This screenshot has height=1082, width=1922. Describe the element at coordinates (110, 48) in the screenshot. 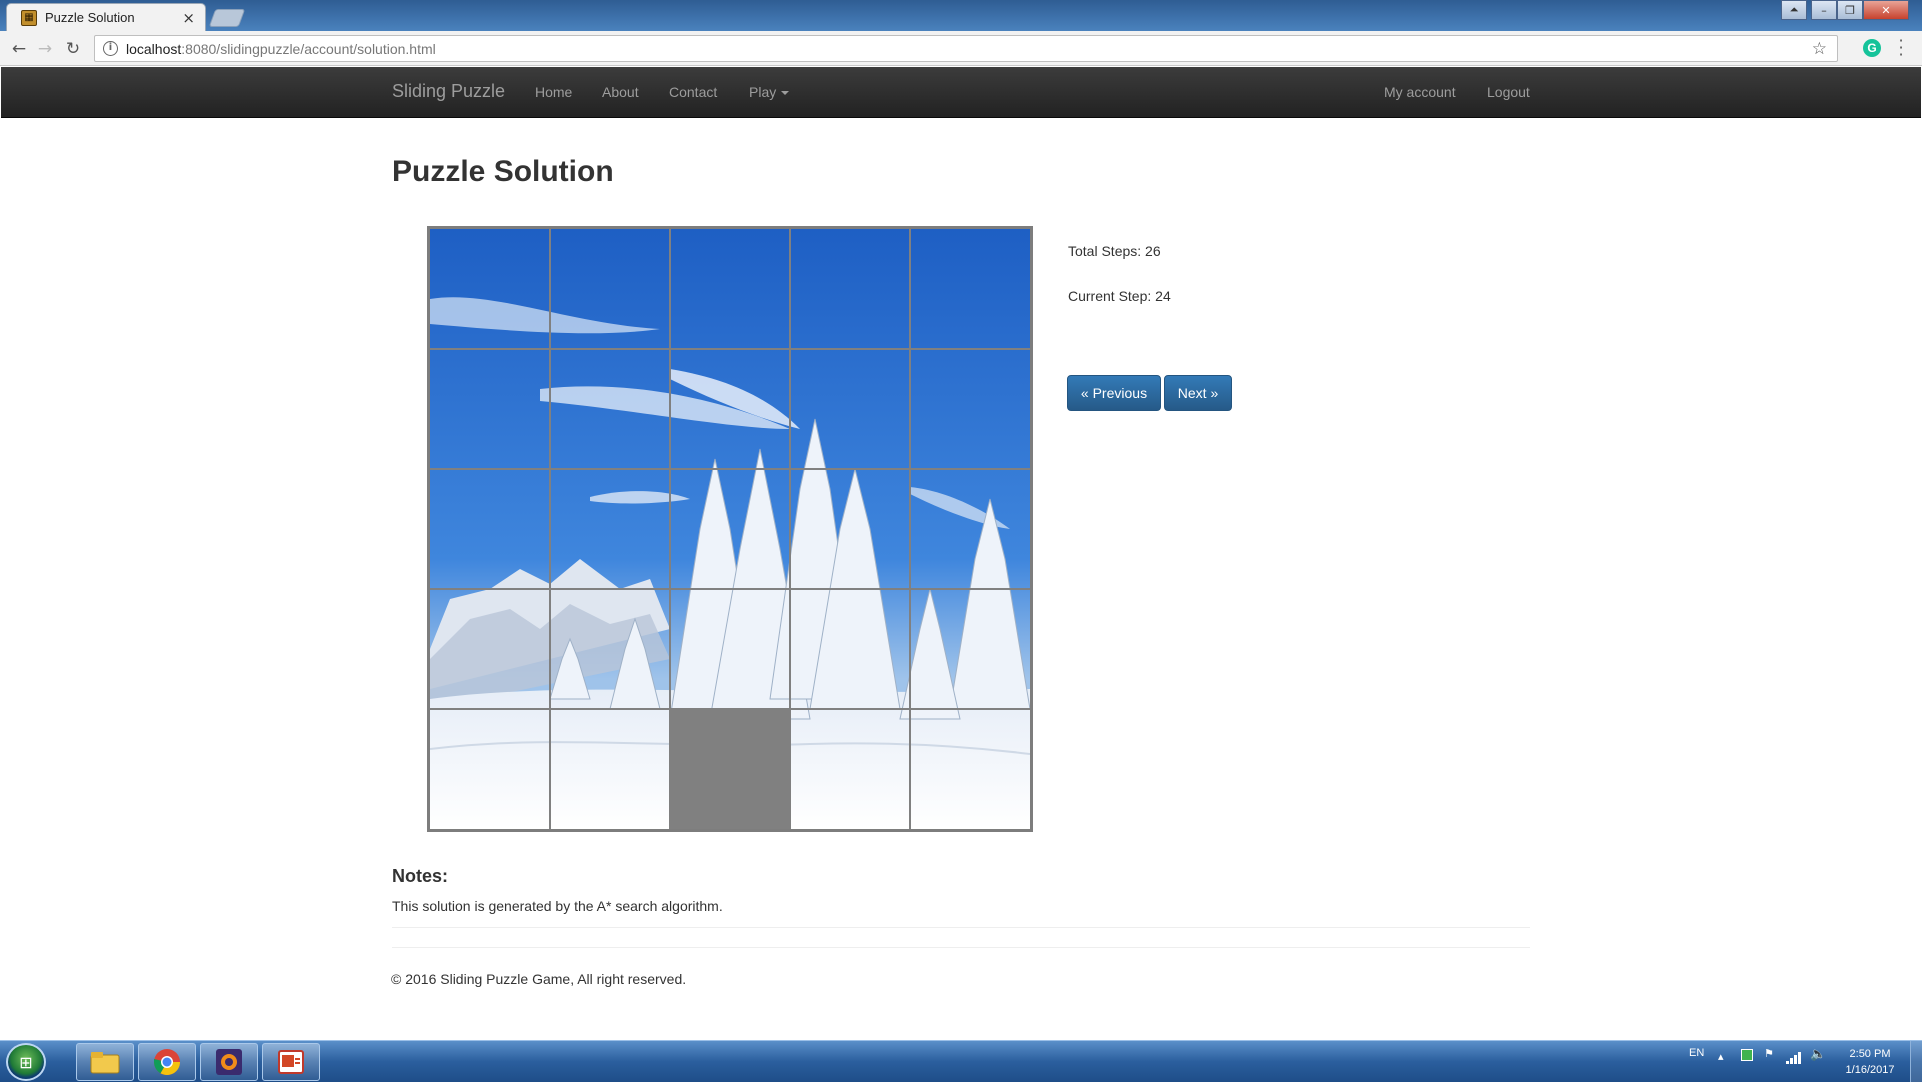

I see `info-icon: i` at that location.